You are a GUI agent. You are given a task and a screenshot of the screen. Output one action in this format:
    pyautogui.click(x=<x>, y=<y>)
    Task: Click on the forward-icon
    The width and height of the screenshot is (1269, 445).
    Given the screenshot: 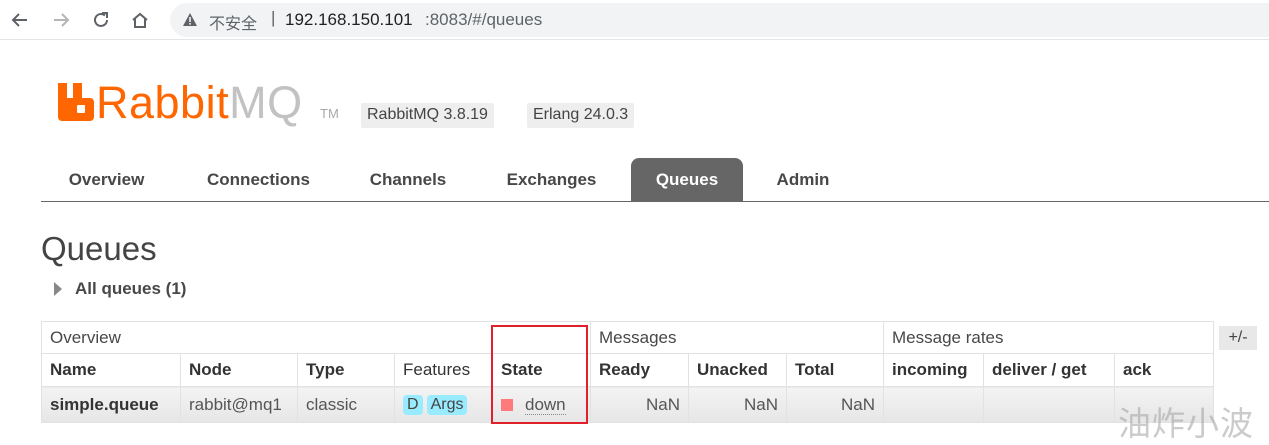 What is the action you would take?
    pyautogui.click(x=61, y=20)
    